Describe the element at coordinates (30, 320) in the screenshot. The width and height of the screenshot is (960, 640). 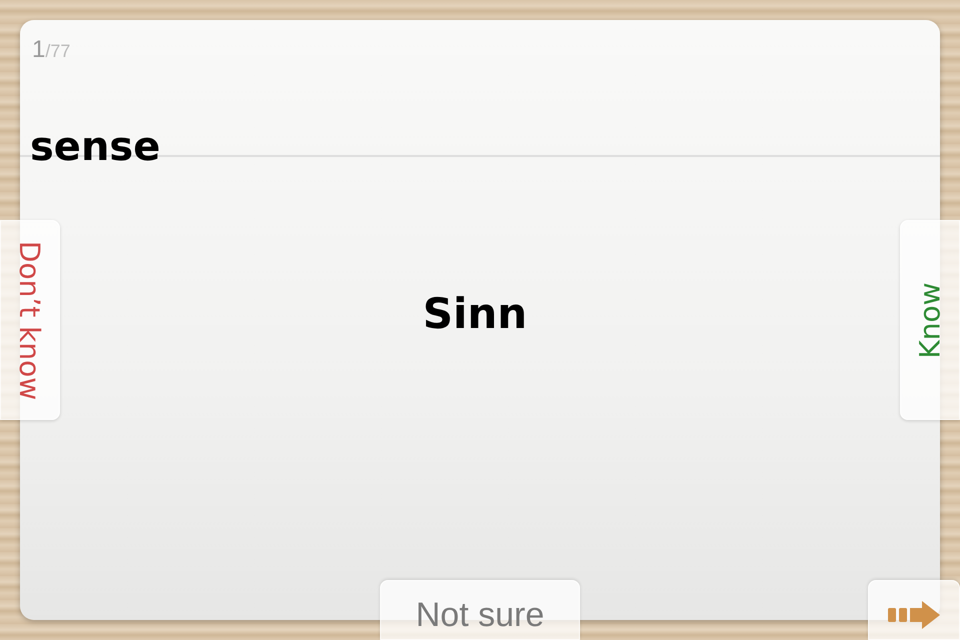
I see `dont-know-button: Don’t know` at that location.